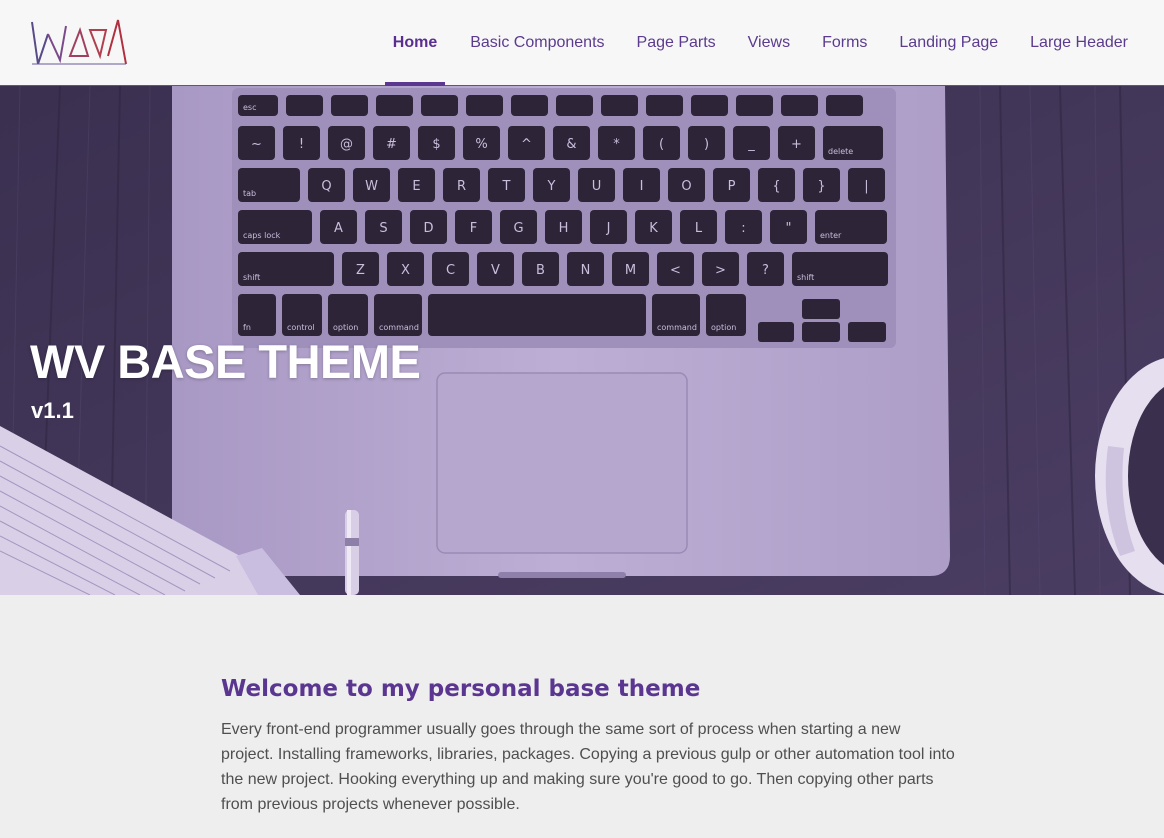 This screenshot has height=838, width=1164. I want to click on keyboard-key-label: delete, so click(840, 151).